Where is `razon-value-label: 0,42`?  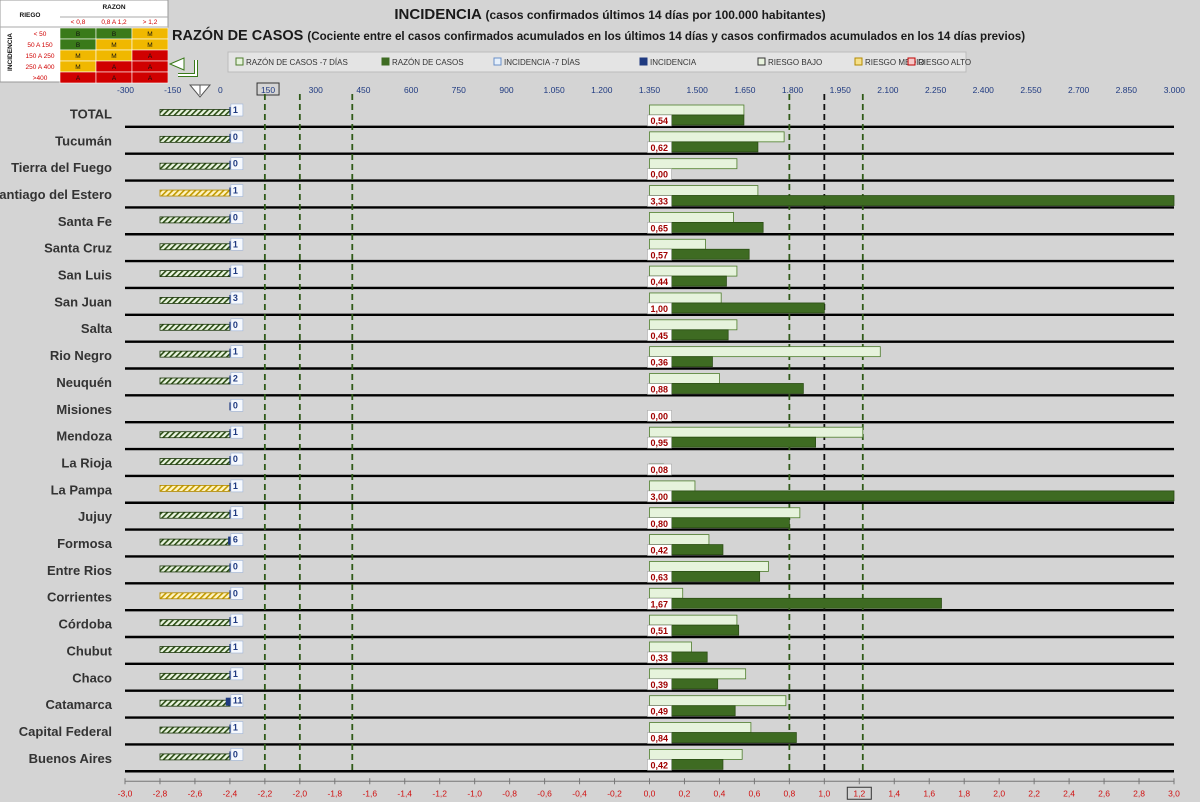
razon-value-label: 0,42 is located at coordinates (660, 765).